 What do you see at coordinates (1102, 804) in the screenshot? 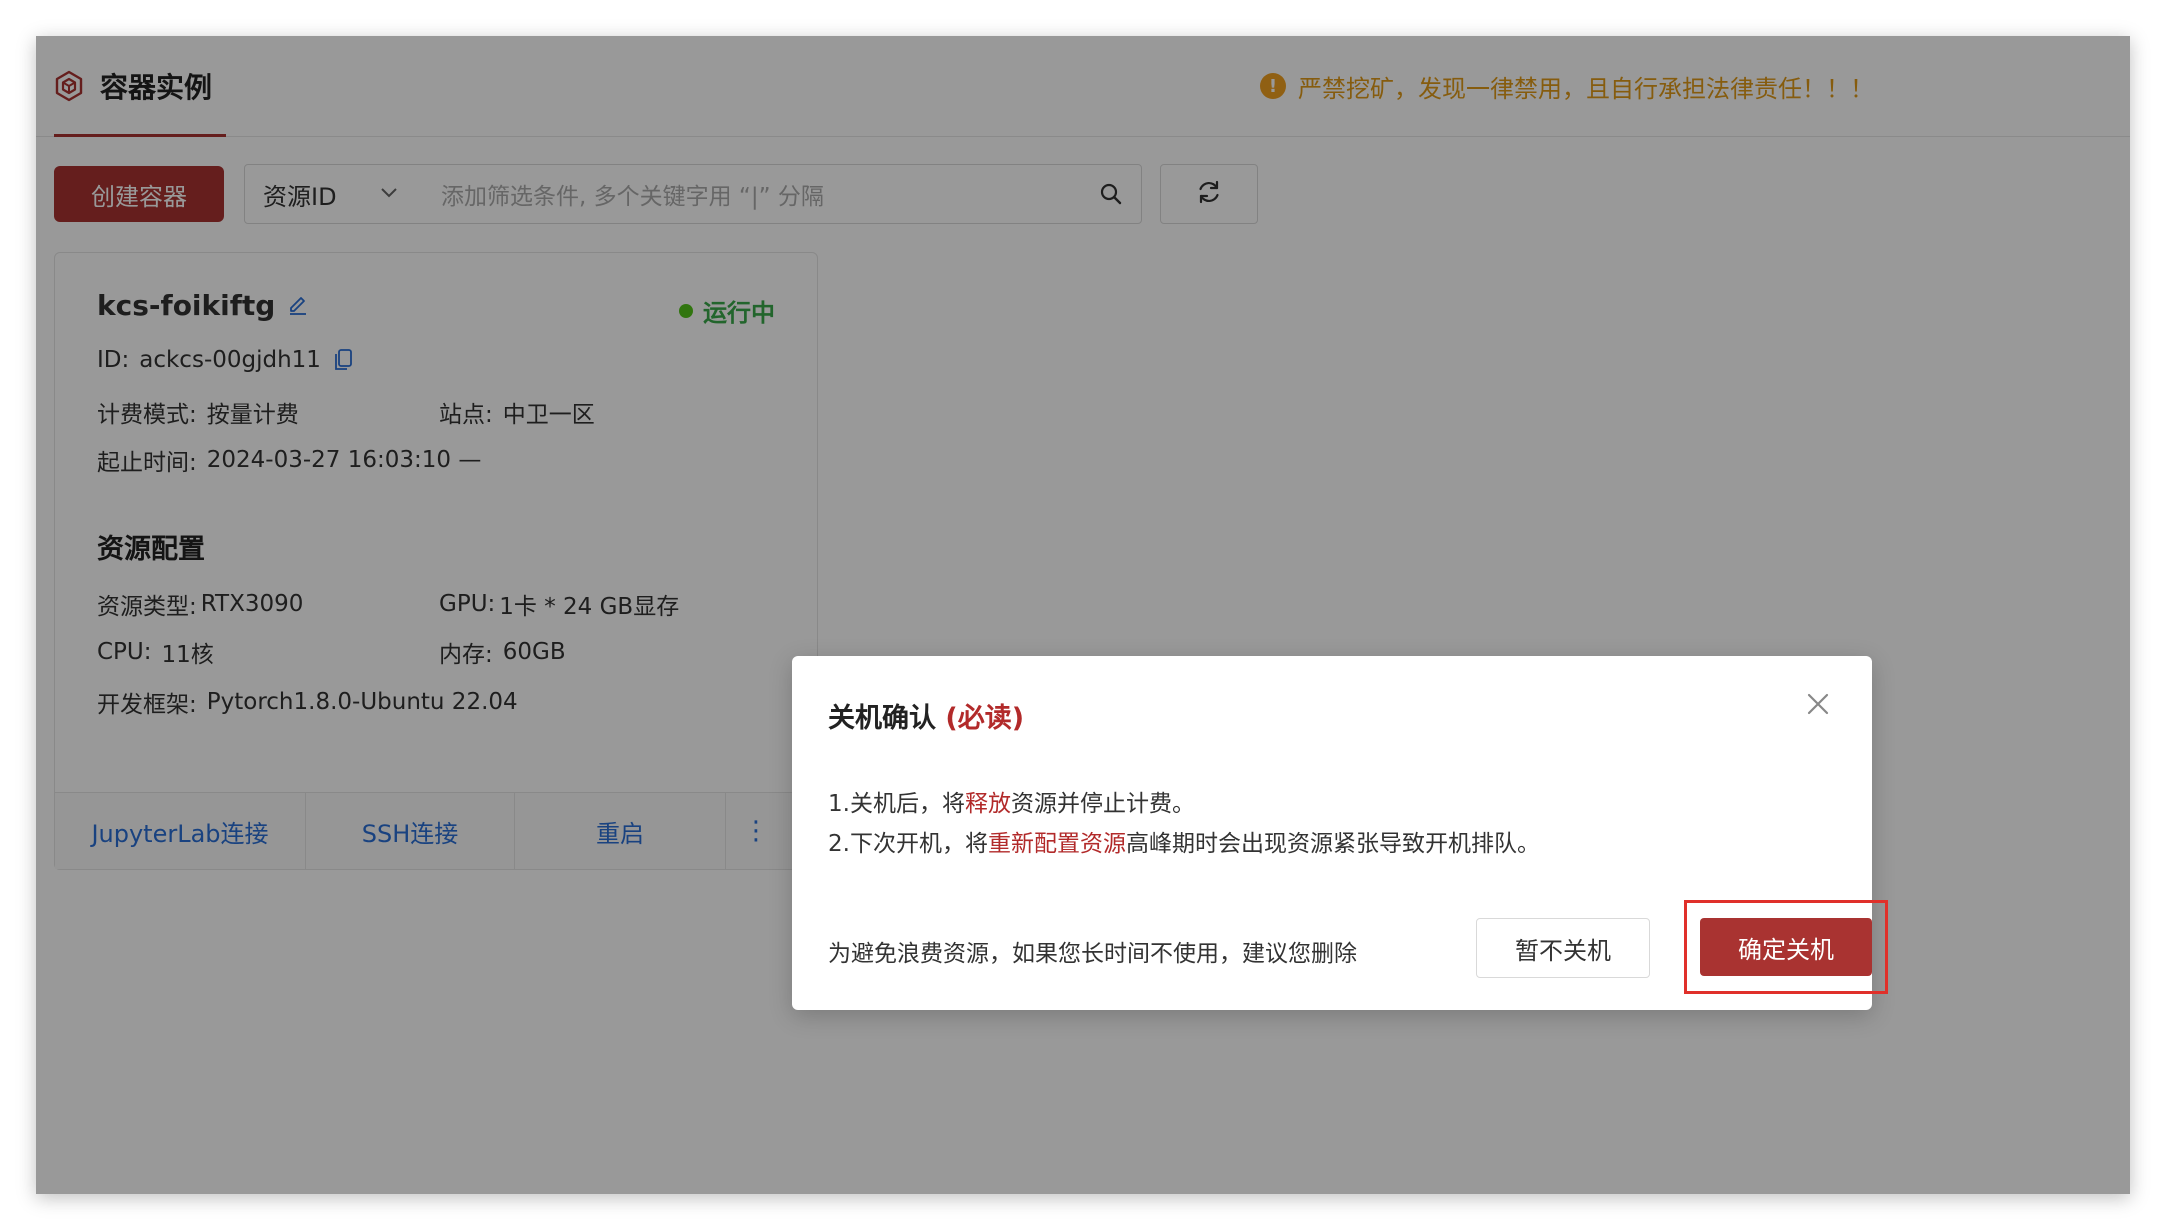
I see `notice-line-1-rest: 资源并停止计费。` at bounding box center [1102, 804].